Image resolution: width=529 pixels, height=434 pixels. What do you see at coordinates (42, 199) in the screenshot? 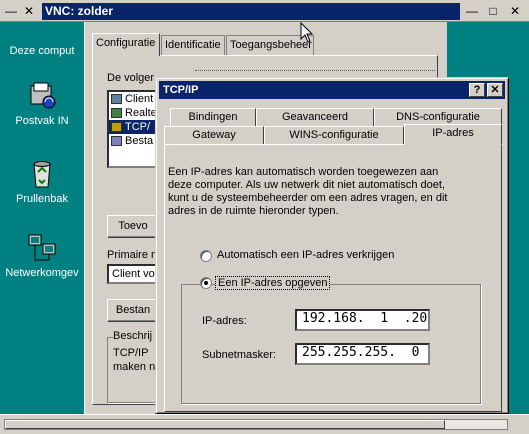
I see `desktop-icon-label: Prullenbak` at bounding box center [42, 199].